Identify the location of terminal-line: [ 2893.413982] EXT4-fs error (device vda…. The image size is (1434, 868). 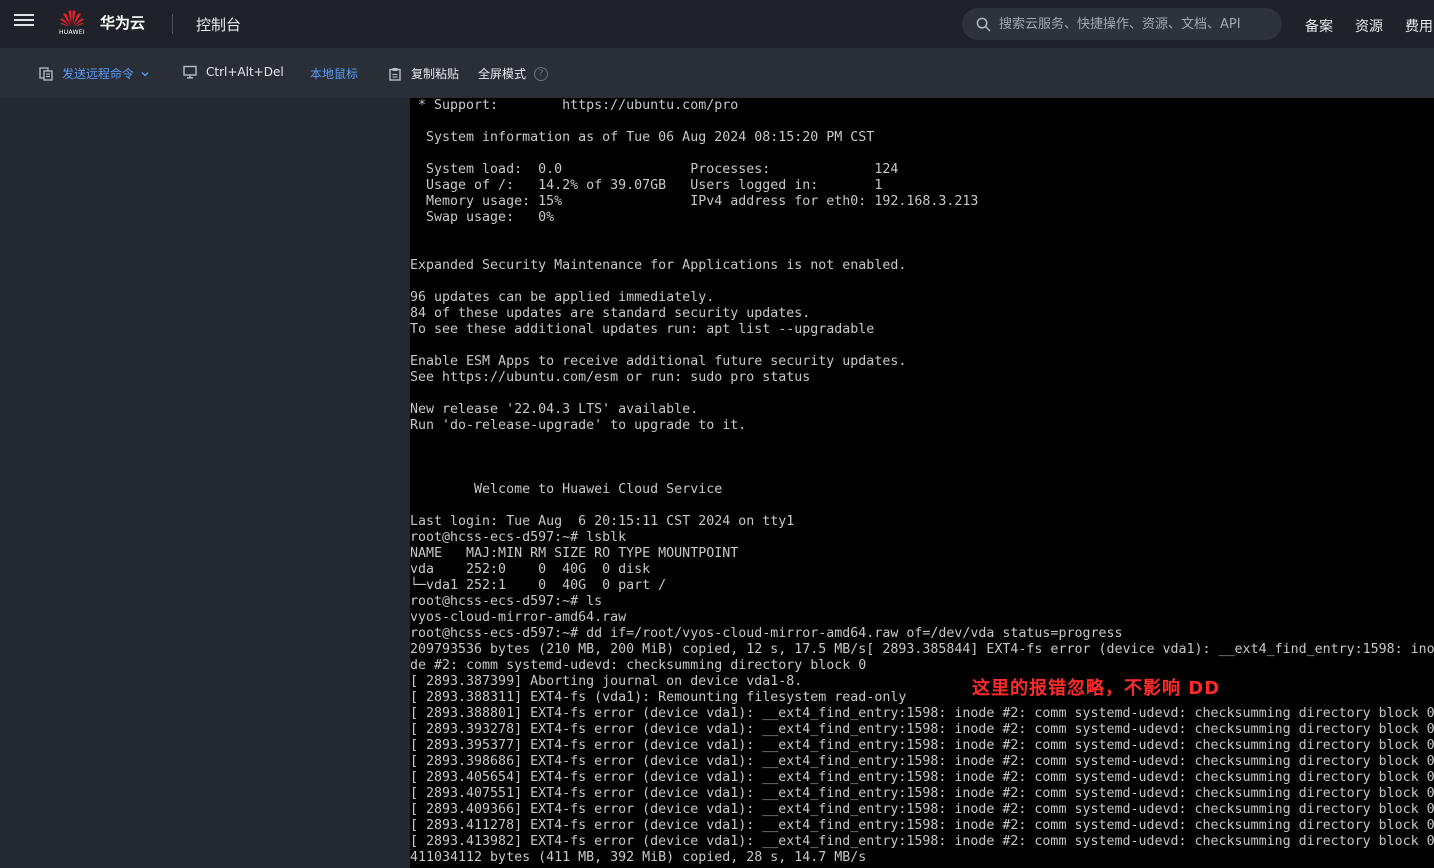
(922, 841).